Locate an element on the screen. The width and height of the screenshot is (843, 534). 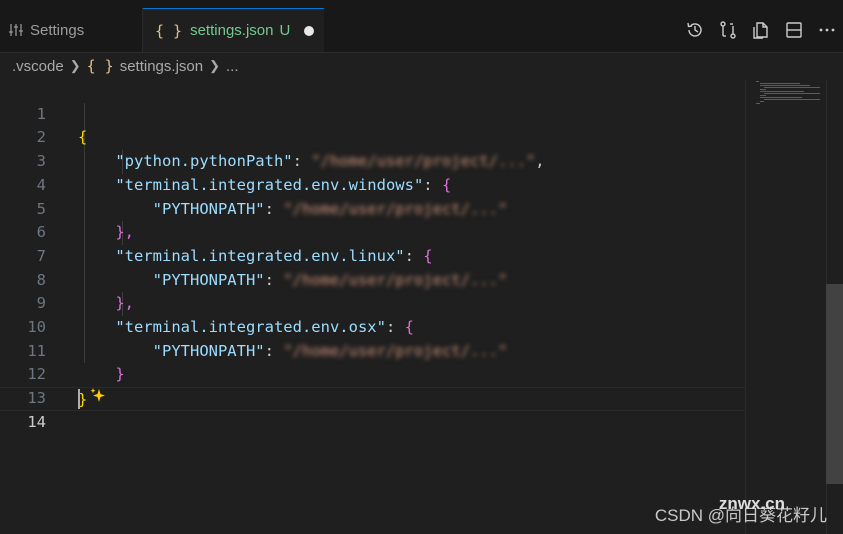
open-settings-icon is located at coordinates (760, 30).